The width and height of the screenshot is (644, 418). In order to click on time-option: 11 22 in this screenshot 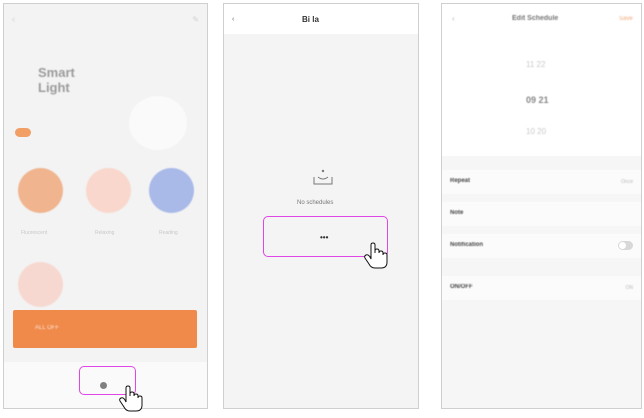, I will do `click(536, 64)`.